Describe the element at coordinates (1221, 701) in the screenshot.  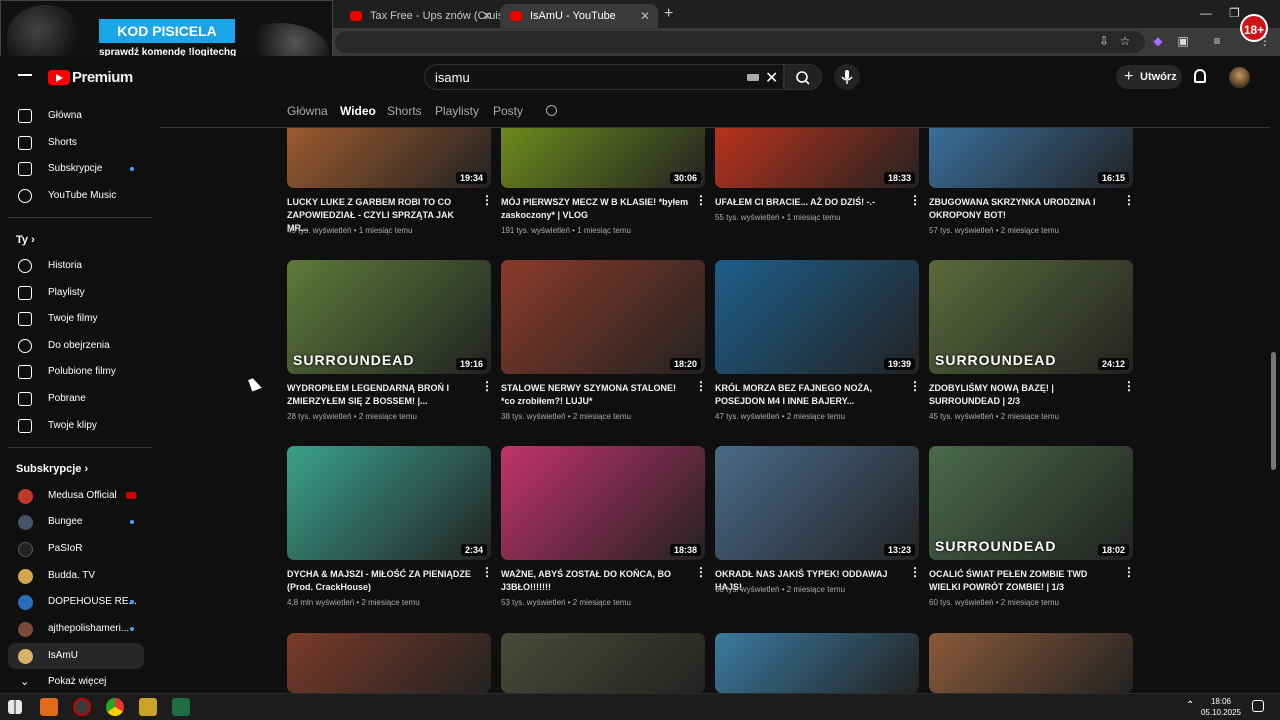
I see `clock-time: 18:06` at that location.